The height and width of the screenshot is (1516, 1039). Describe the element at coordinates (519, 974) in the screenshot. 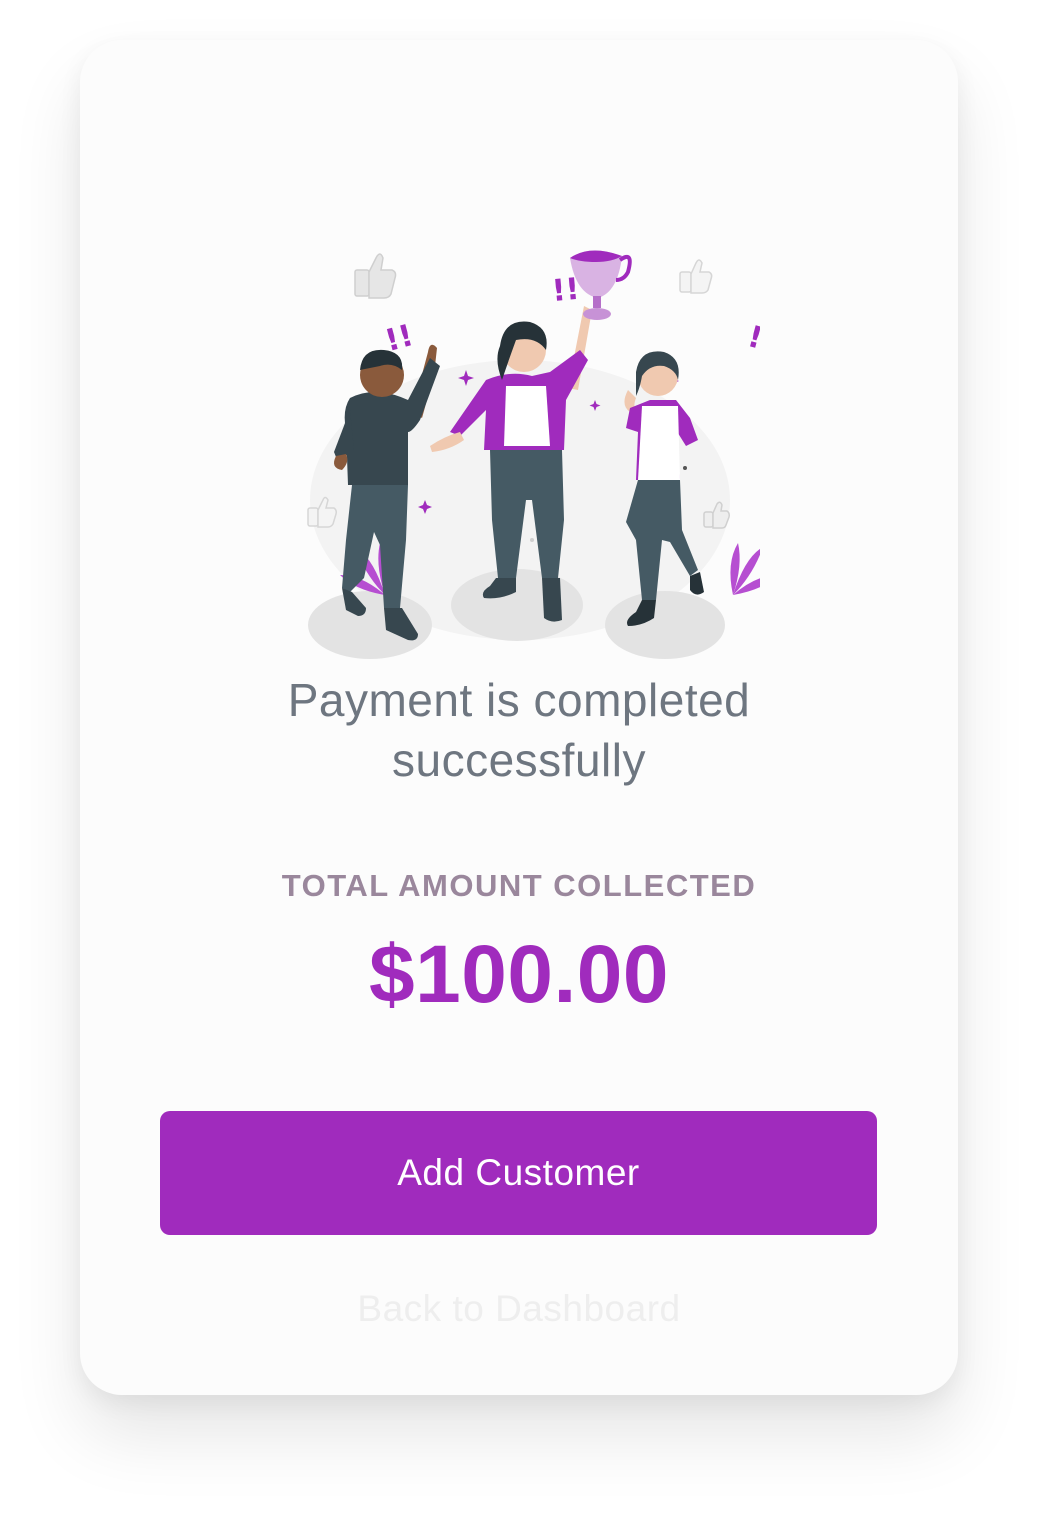

I see `total-amount-value: $100.00` at that location.